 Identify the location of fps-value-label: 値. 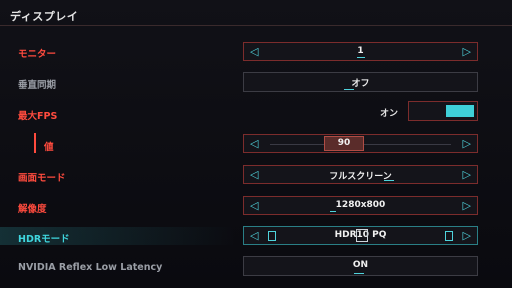
(49, 147).